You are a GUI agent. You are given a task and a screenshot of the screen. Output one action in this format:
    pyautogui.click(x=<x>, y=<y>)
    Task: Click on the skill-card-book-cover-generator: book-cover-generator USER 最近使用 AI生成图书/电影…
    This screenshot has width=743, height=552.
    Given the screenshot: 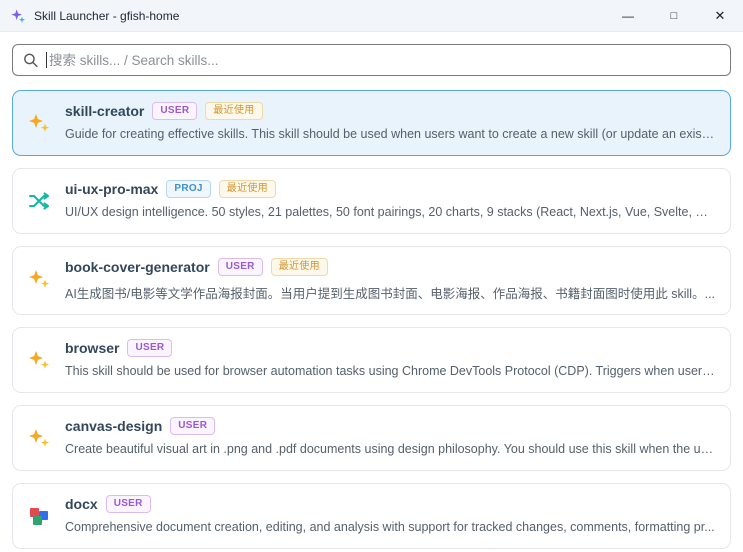 What is the action you would take?
    pyautogui.click(x=371, y=280)
    